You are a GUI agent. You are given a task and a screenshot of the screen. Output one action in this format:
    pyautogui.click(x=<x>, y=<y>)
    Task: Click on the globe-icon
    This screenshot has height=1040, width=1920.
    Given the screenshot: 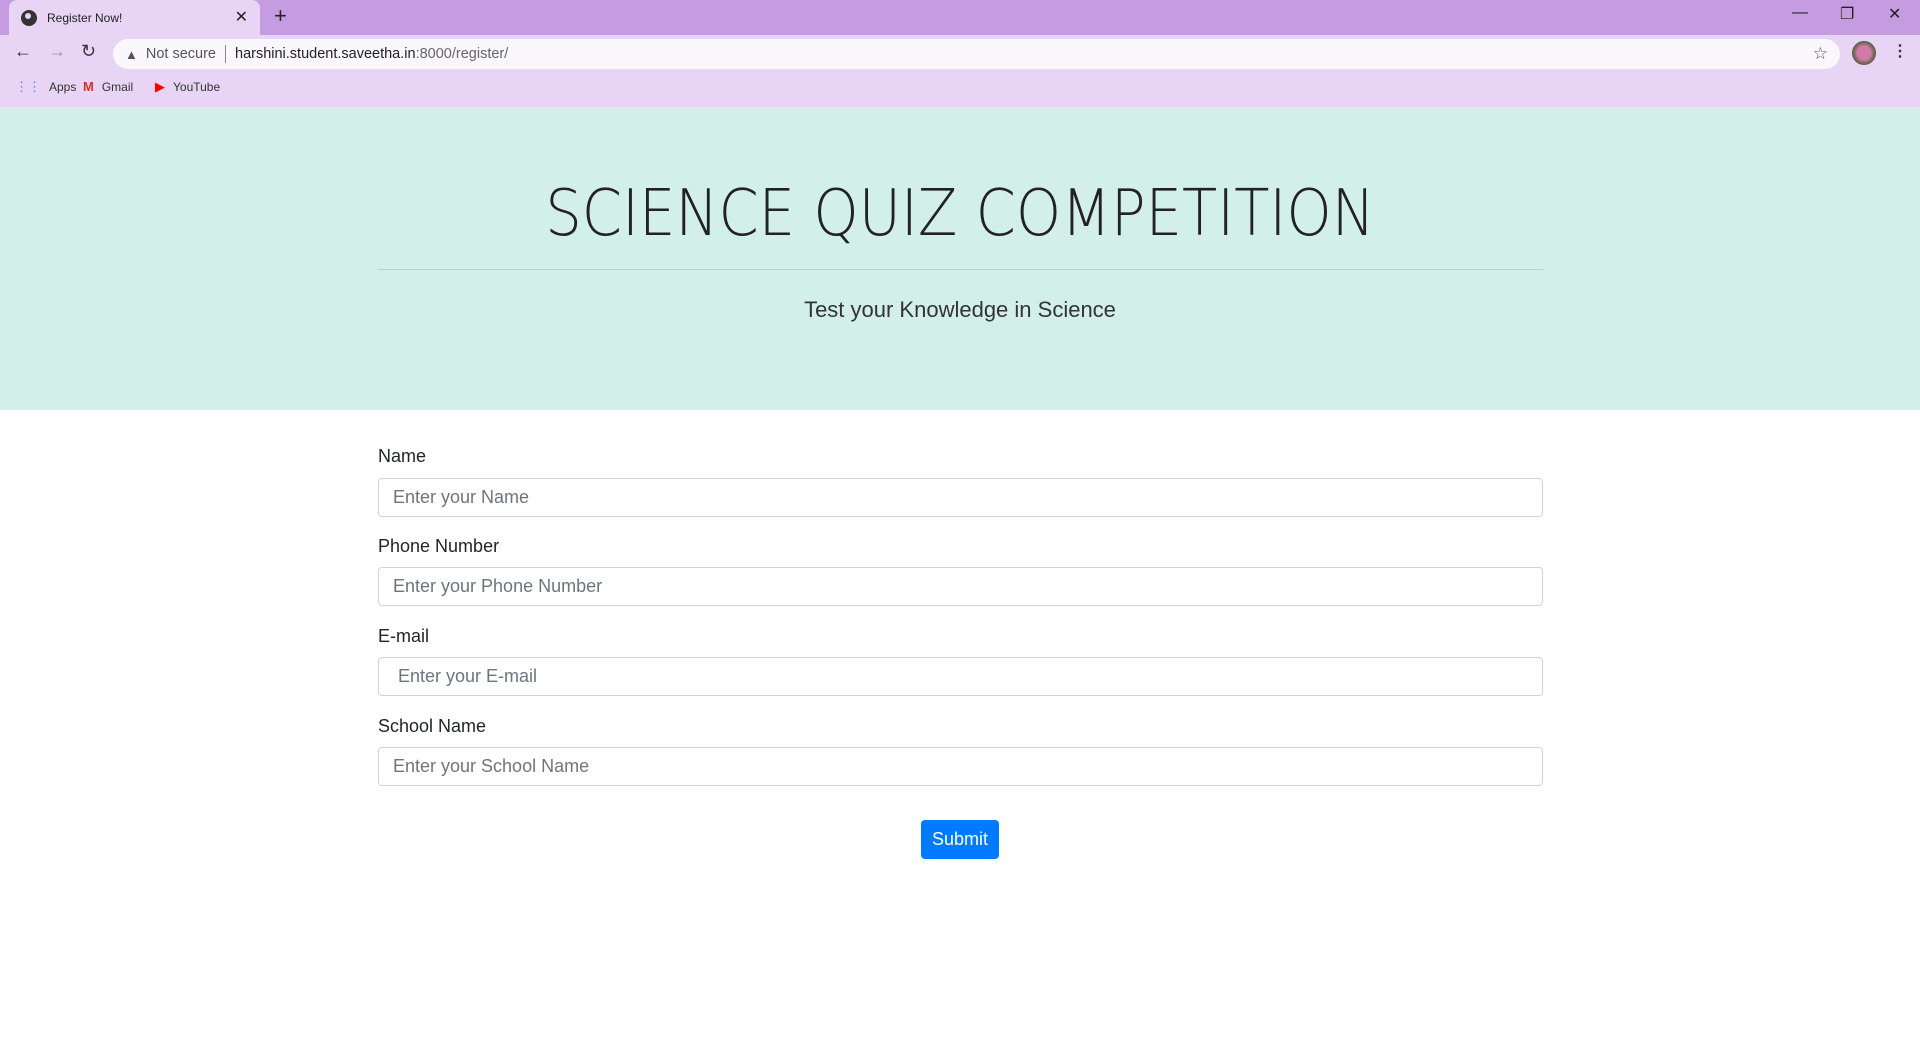 What is the action you would take?
    pyautogui.click(x=29, y=17)
    